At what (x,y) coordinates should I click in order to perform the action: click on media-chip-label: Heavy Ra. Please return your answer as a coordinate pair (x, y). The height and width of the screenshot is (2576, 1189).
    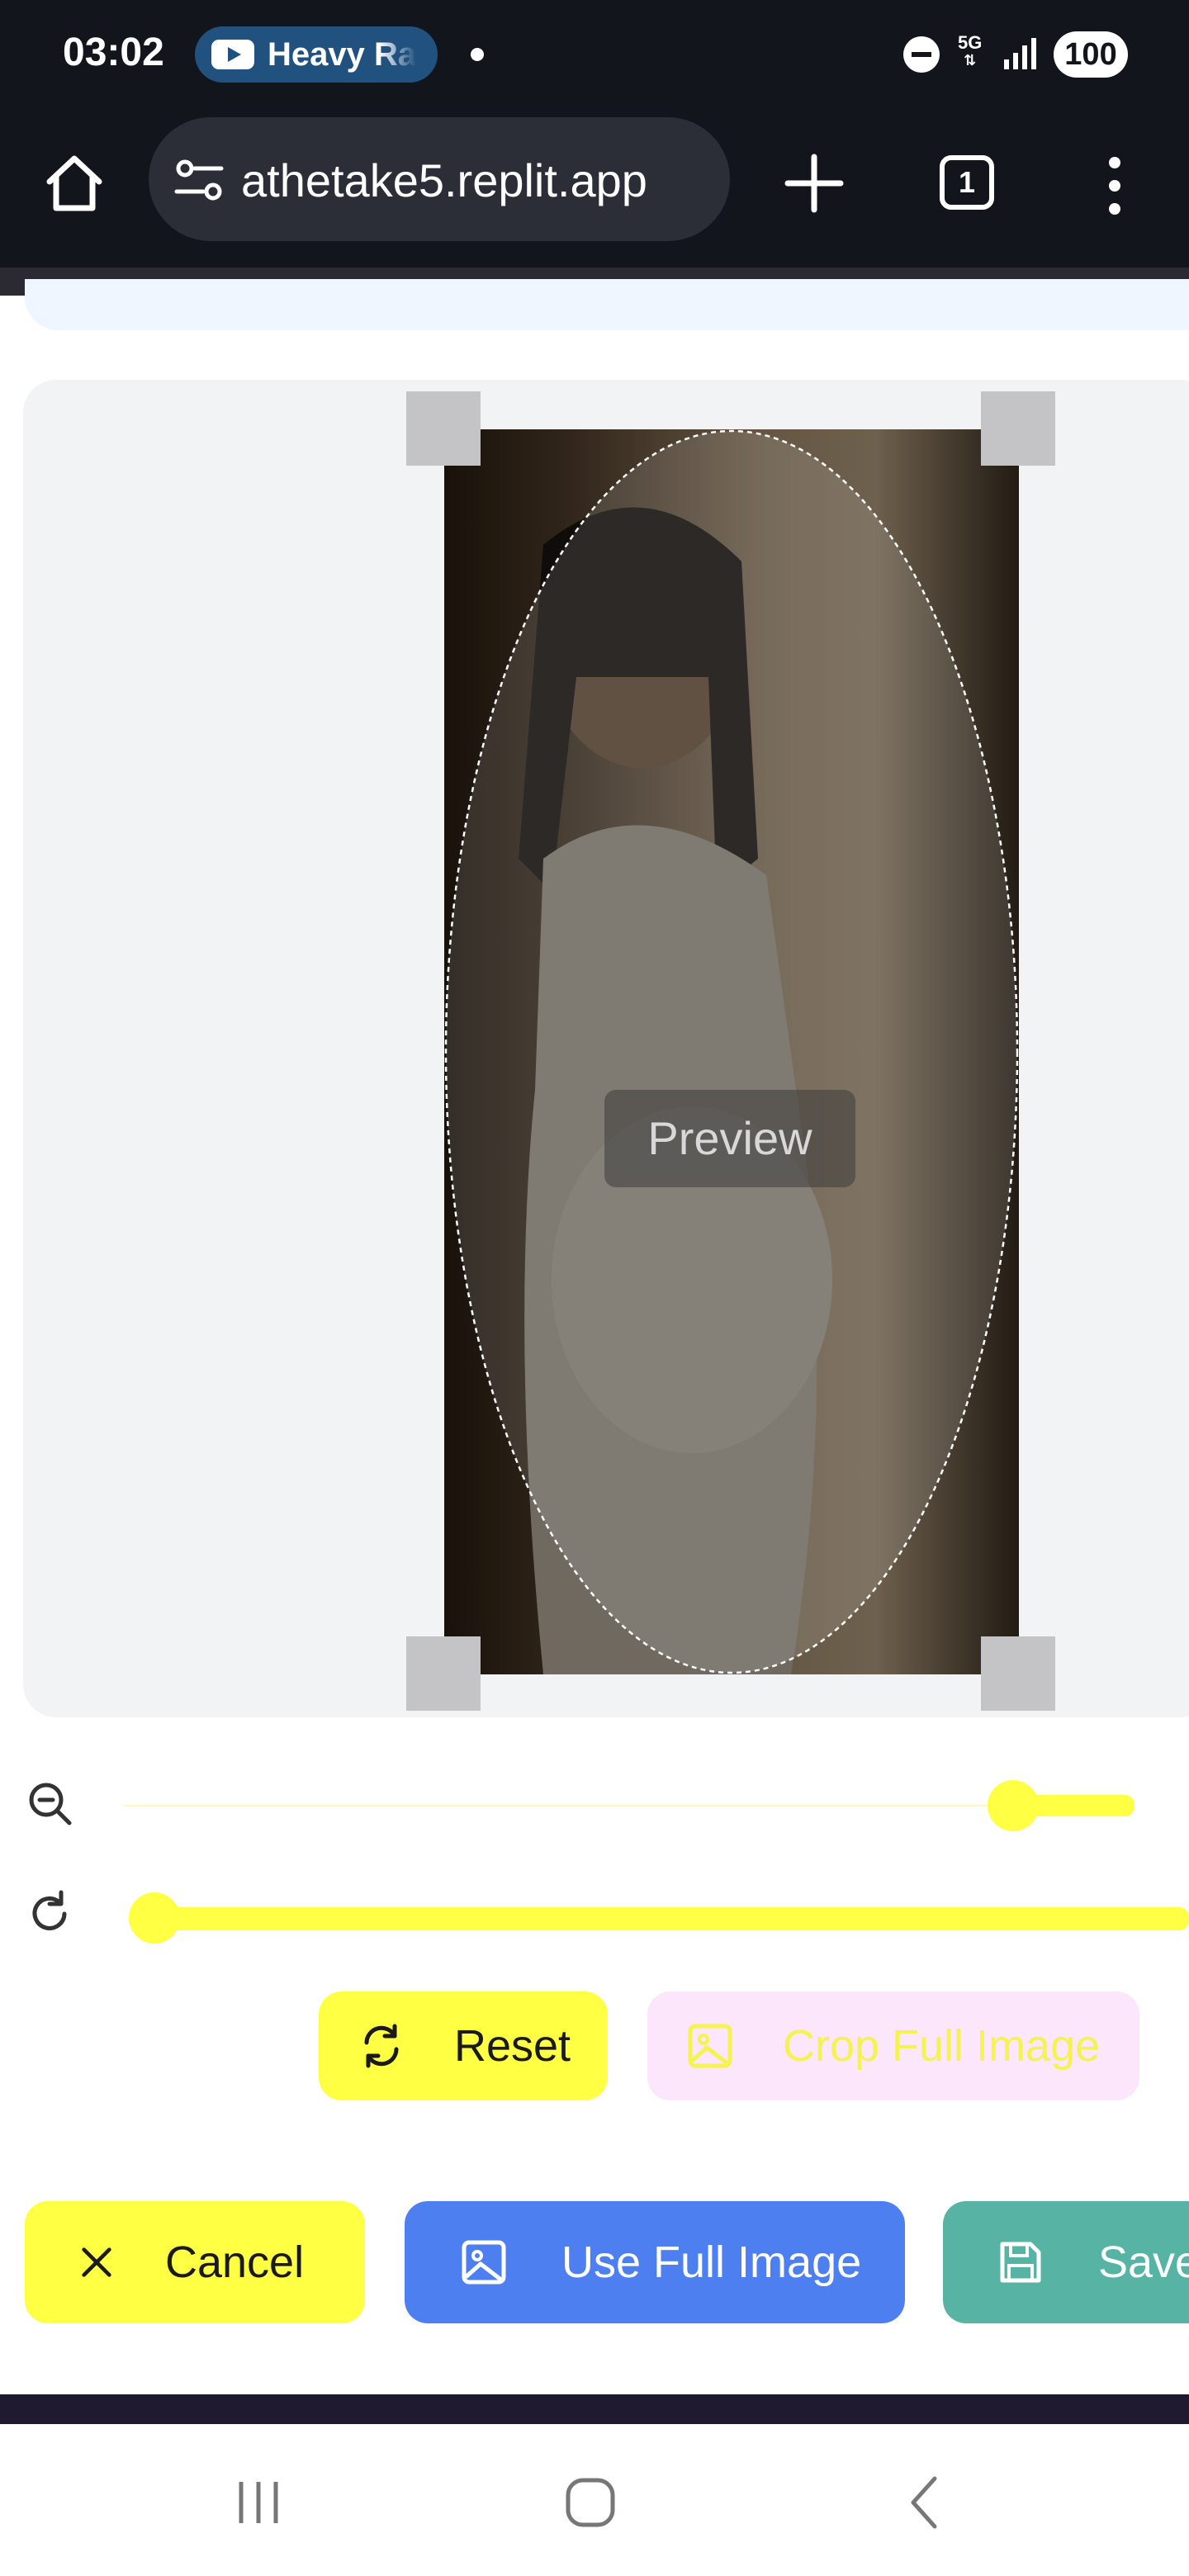
    Looking at the image, I should click on (342, 54).